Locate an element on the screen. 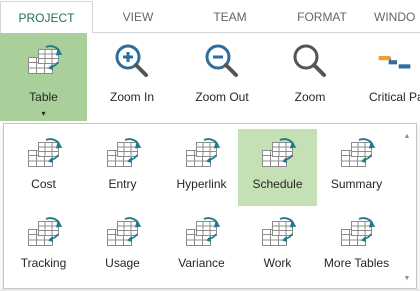 Image resolution: width=420 pixels, height=291 pixels. gallery-item-label: More Tables is located at coordinates (356, 263).